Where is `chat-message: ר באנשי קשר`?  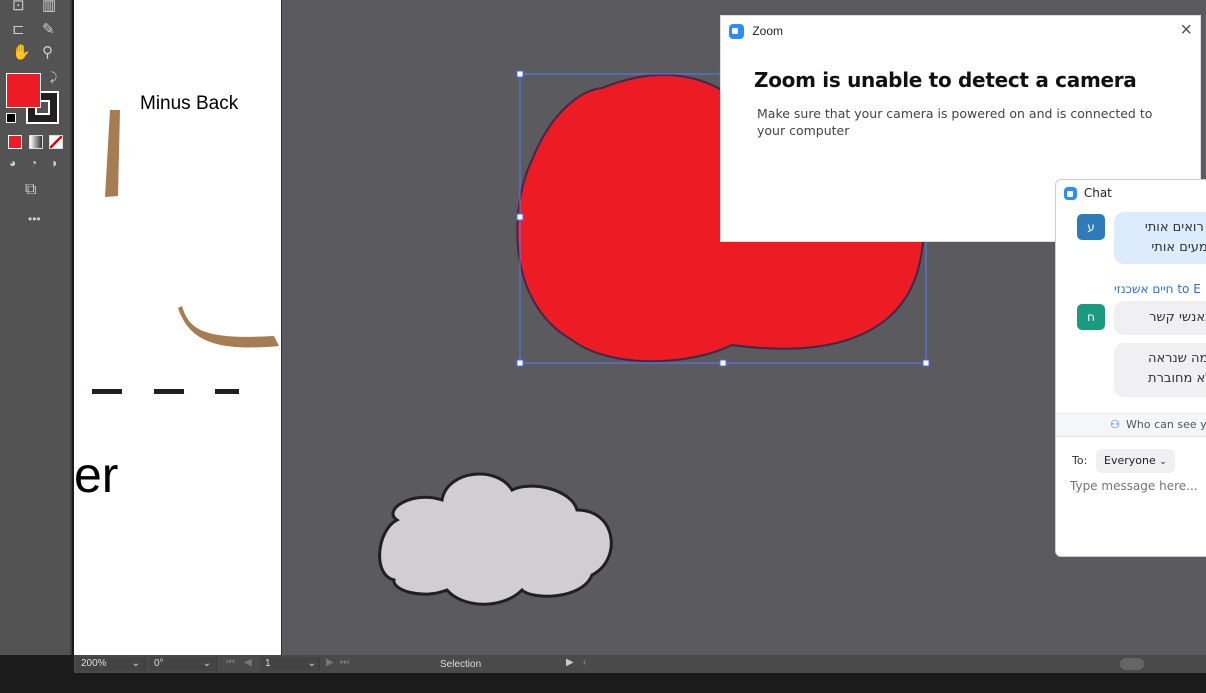 chat-message: ר באנשי קשר is located at coordinates (1160, 318).